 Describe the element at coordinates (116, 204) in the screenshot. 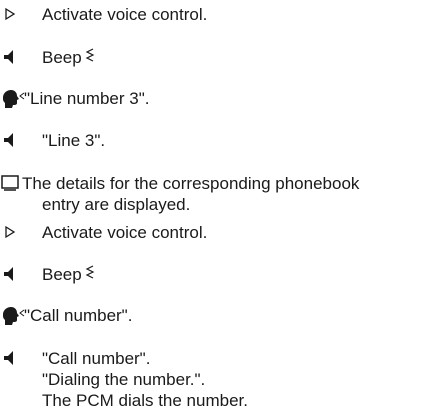

I see `text-line: entry are displayed.` at that location.